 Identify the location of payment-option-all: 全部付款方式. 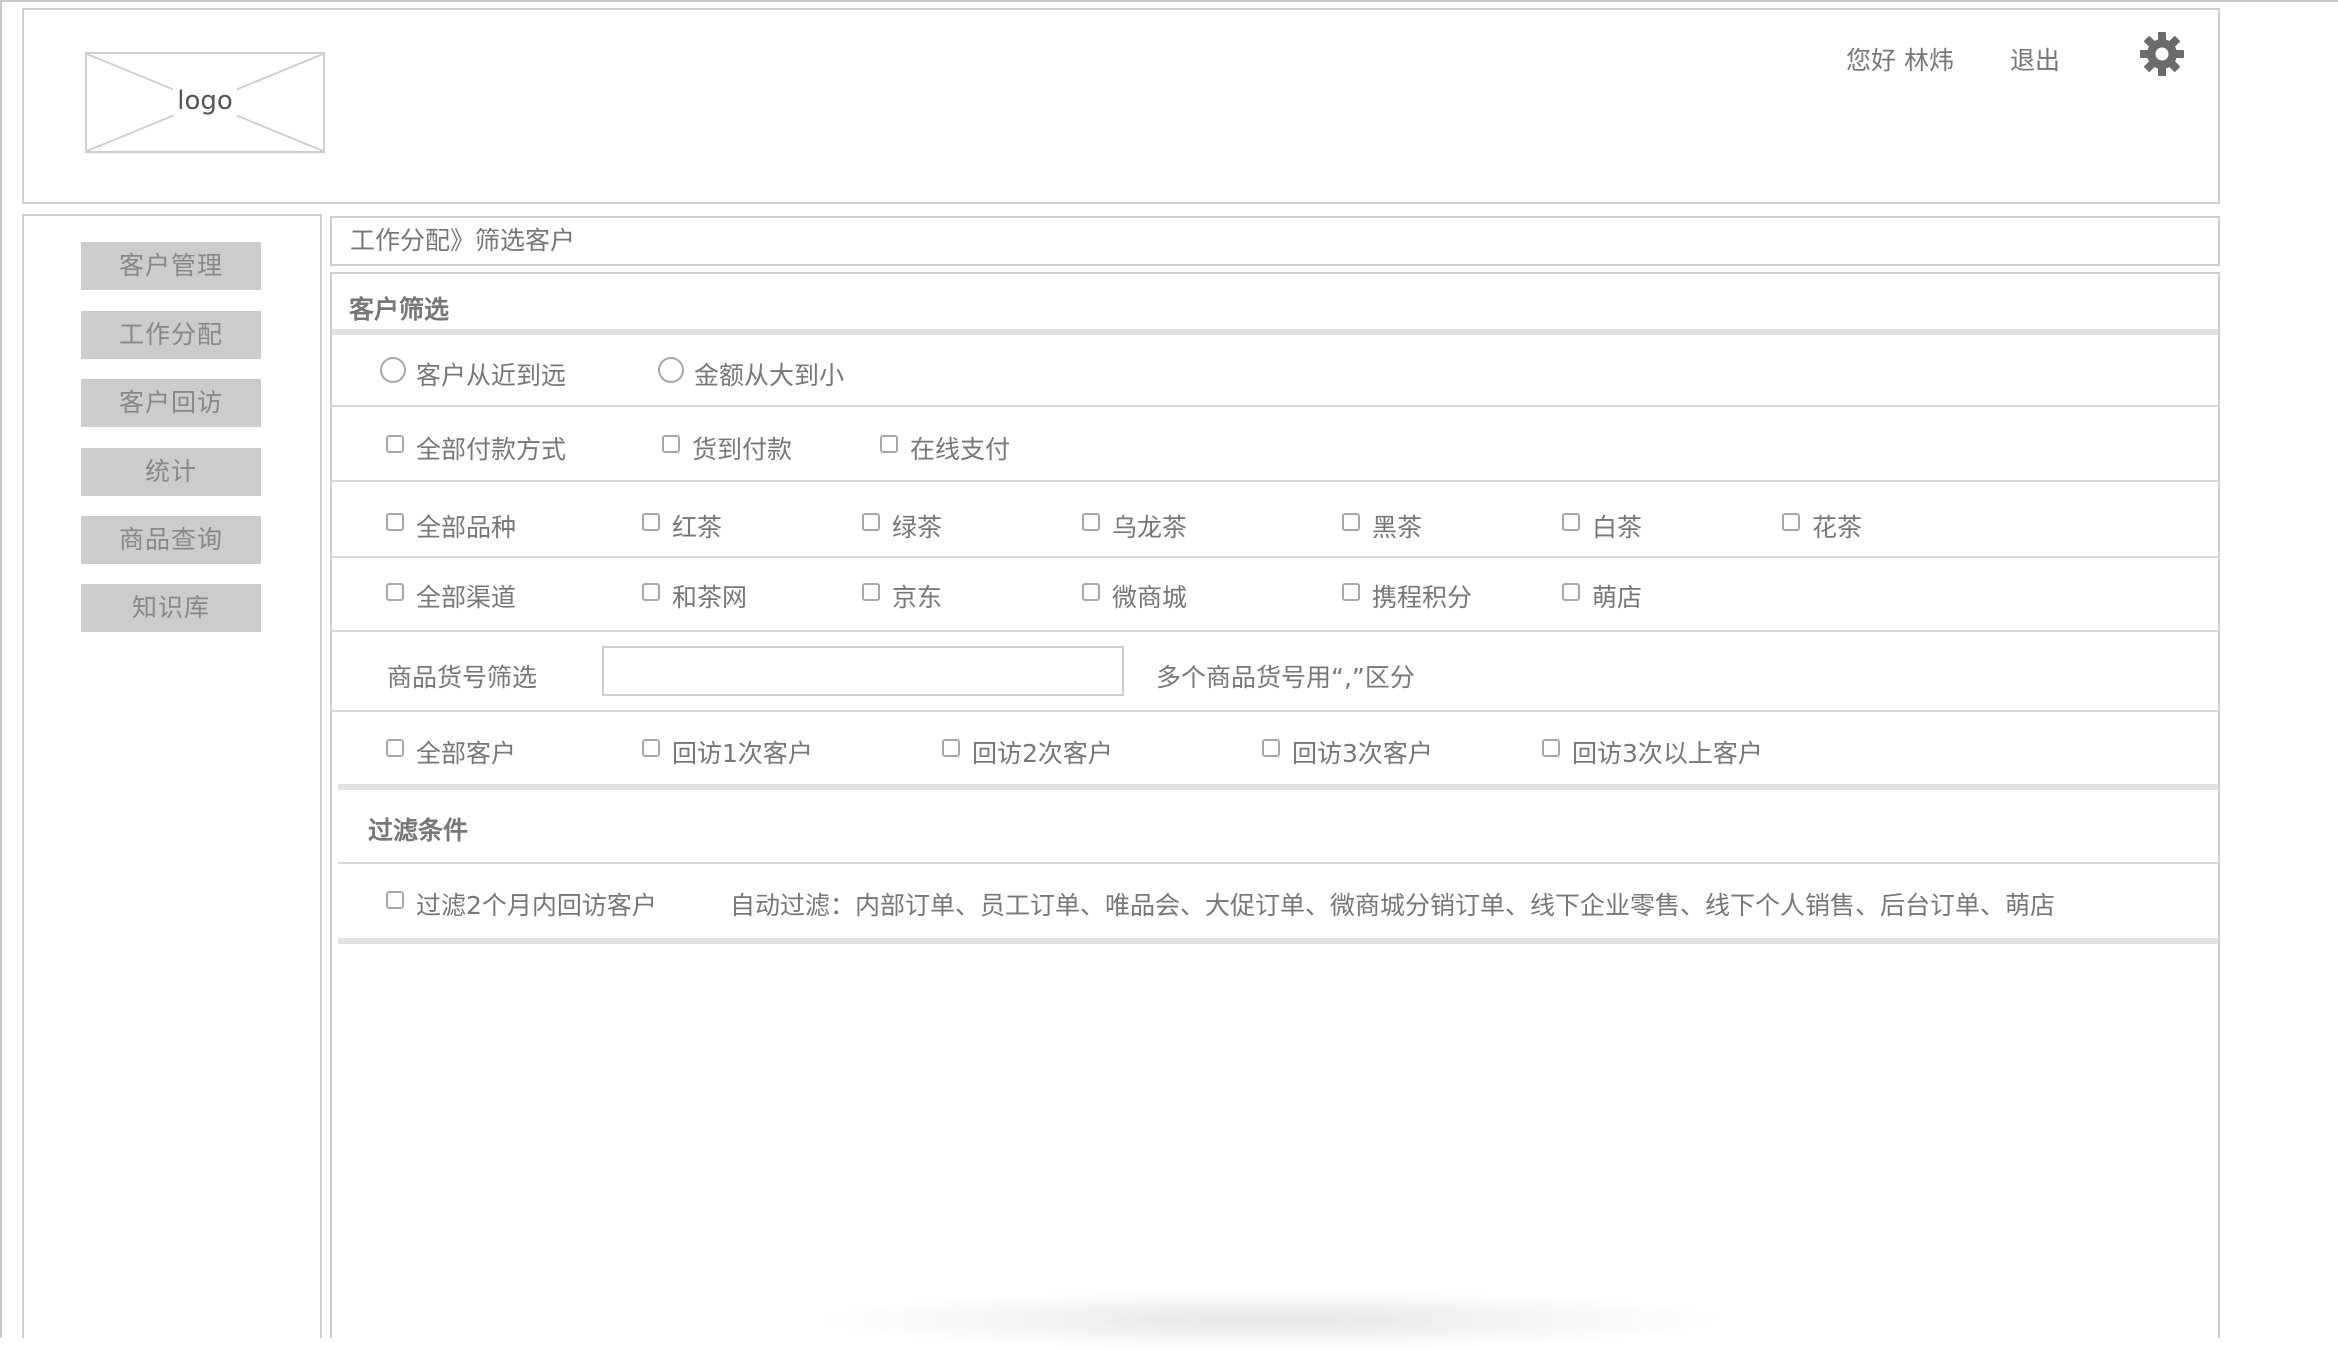
(476, 448).